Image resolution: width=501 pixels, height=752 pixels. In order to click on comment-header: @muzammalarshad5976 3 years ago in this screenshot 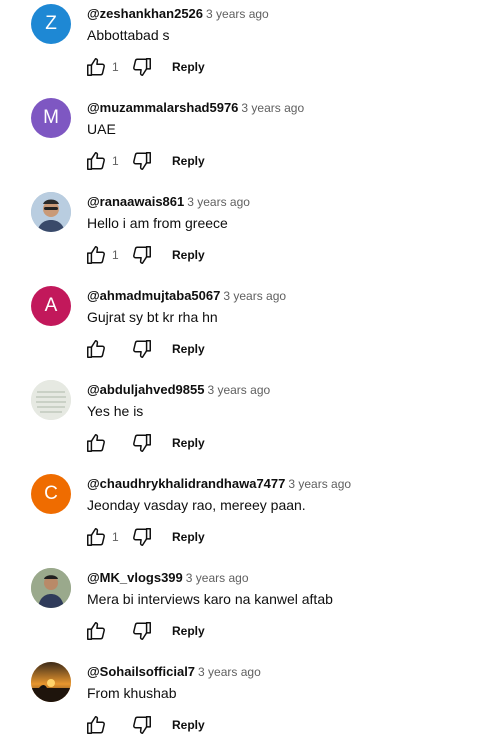, I will do `click(195, 108)`.